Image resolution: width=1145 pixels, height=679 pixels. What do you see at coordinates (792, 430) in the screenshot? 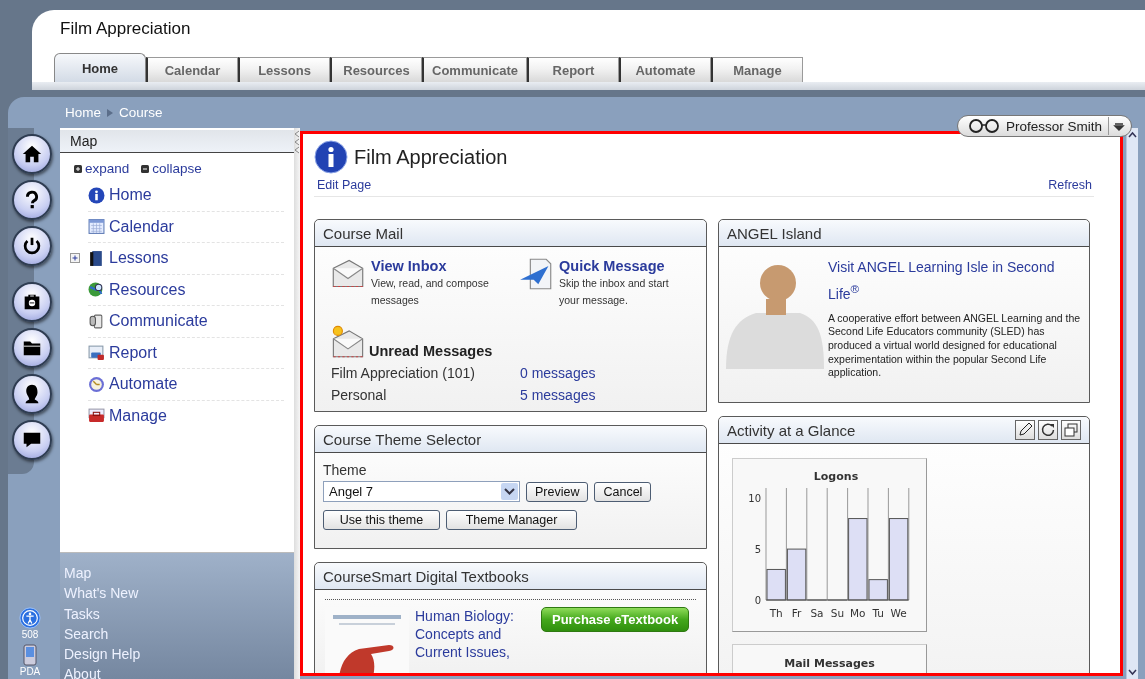
I see `panel-title: Activity at a Glance` at bounding box center [792, 430].